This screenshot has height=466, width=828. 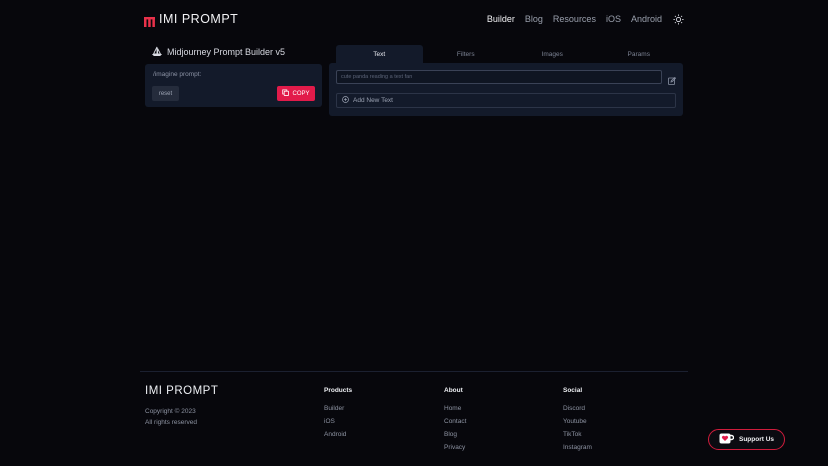 What do you see at coordinates (577, 434) in the screenshot?
I see `footer-link-tiktok: TikTok` at bounding box center [577, 434].